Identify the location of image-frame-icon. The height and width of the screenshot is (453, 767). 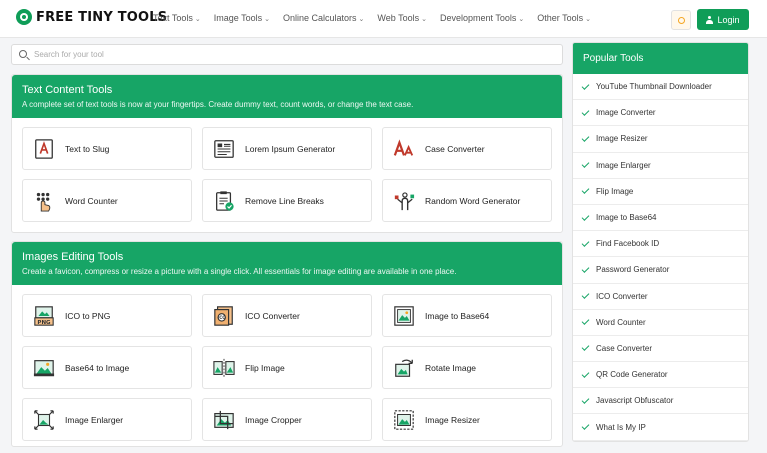
(404, 315).